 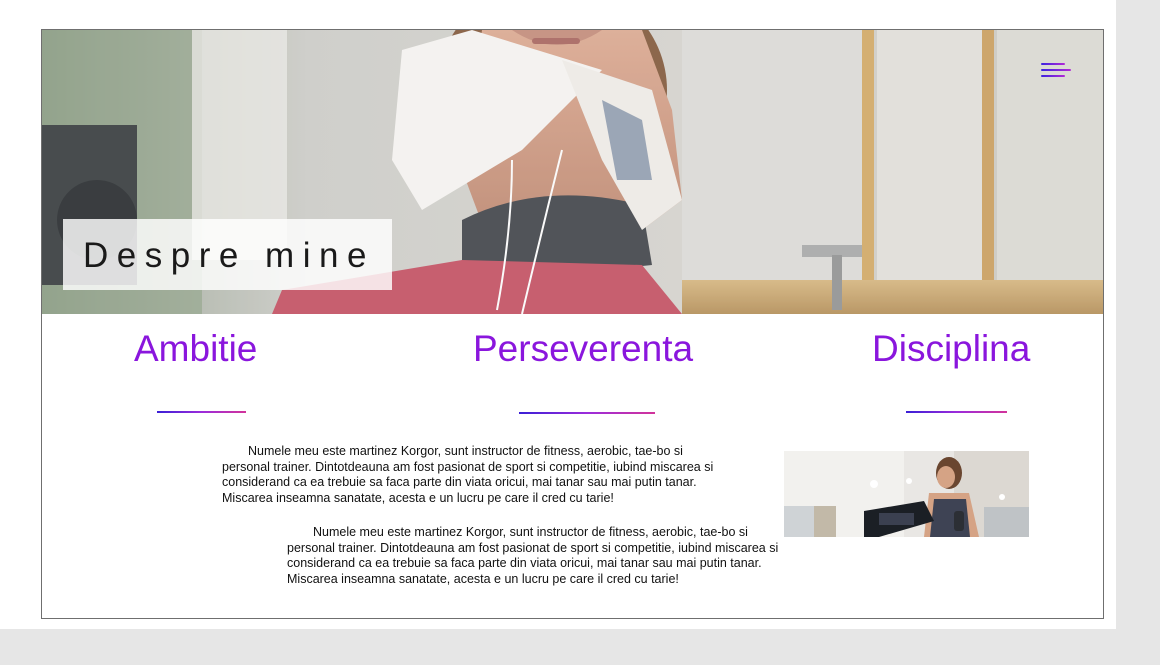 What do you see at coordinates (906, 494) in the screenshot?
I see `treadmill-photo` at bounding box center [906, 494].